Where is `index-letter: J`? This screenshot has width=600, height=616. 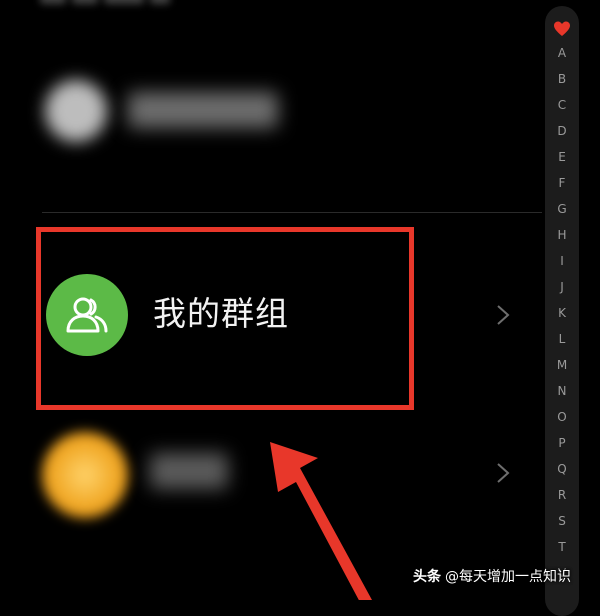
index-letter: J is located at coordinates (562, 287).